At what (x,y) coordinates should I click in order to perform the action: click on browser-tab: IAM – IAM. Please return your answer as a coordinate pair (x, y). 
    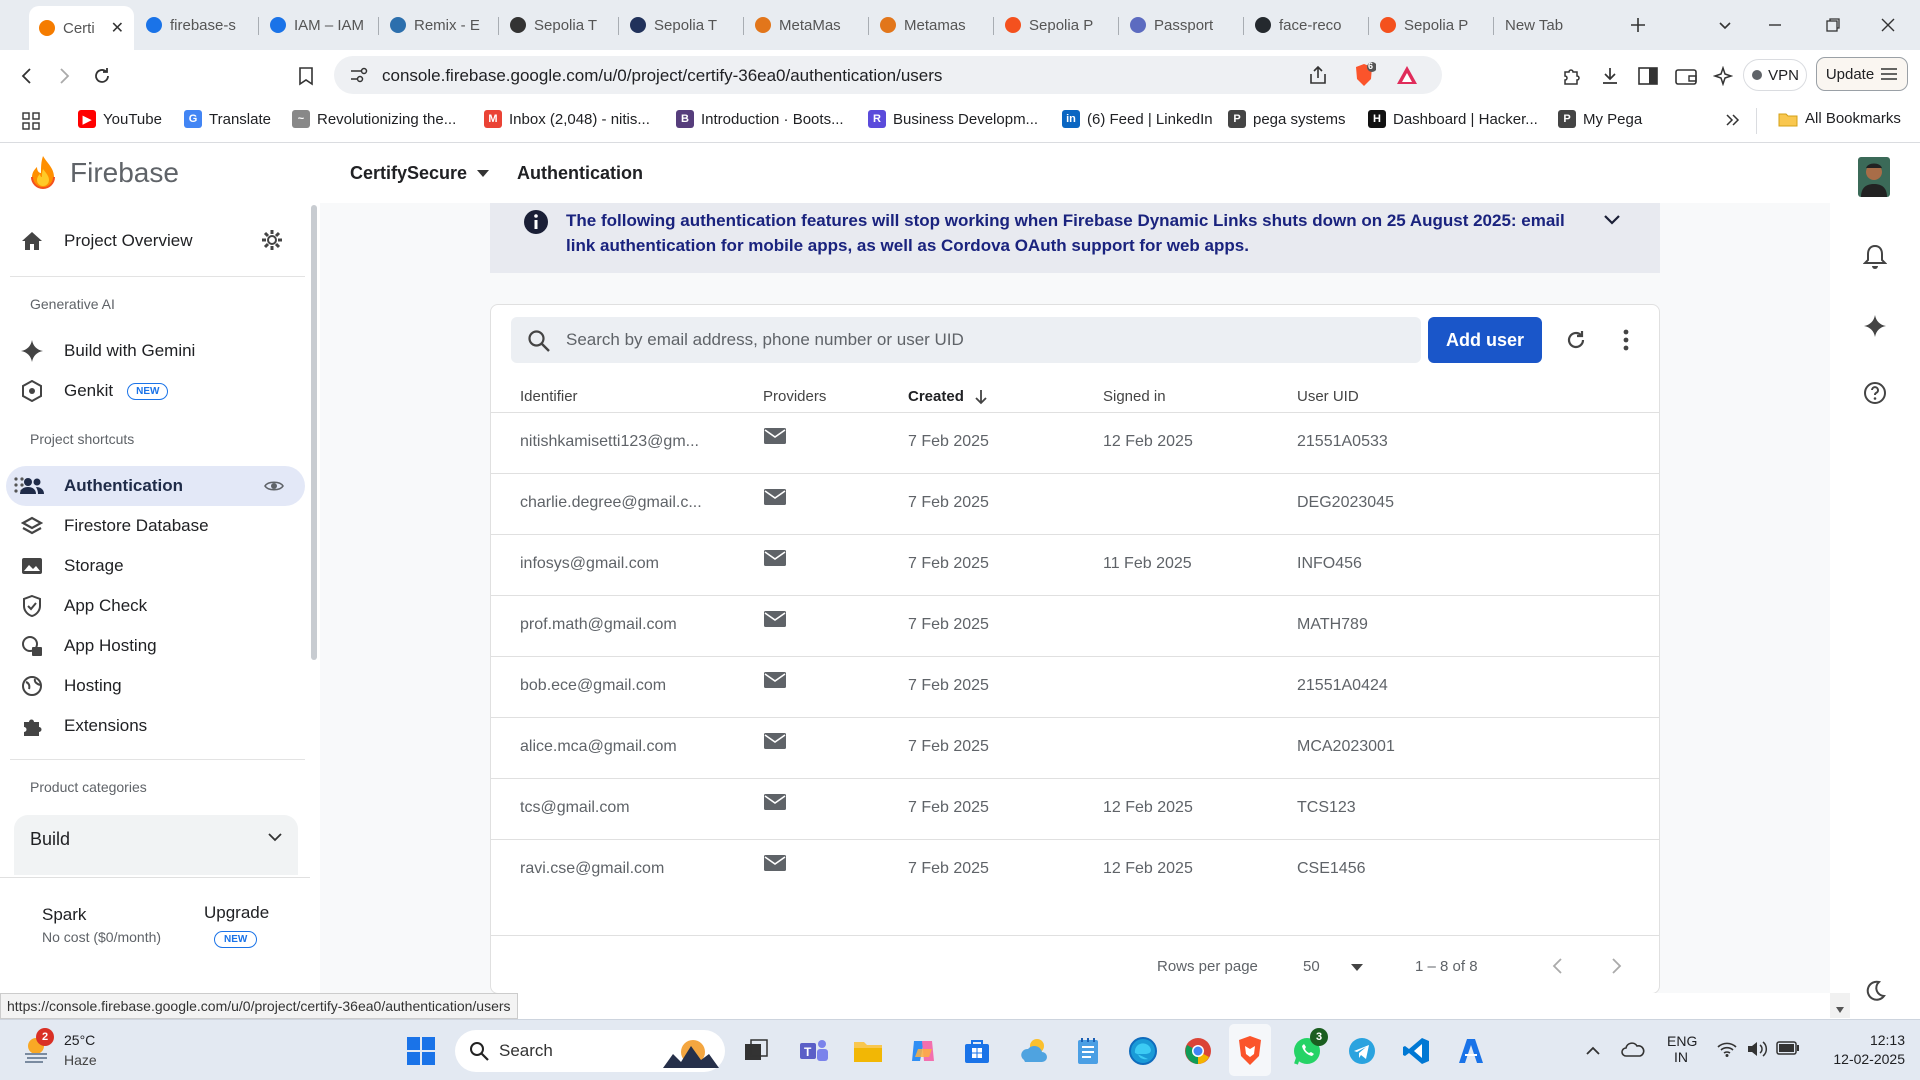
    Looking at the image, I should click on (321, 25).